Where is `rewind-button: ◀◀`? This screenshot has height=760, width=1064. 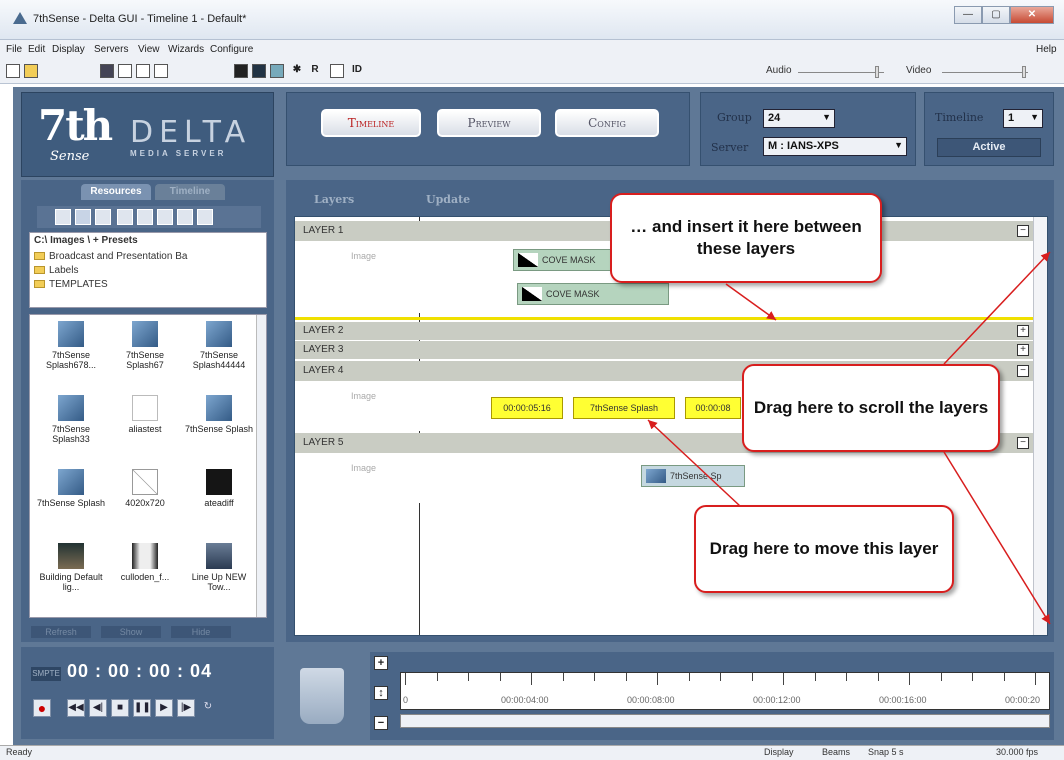
rewind-button: ◀◀ is located at coordinates (76, 708).